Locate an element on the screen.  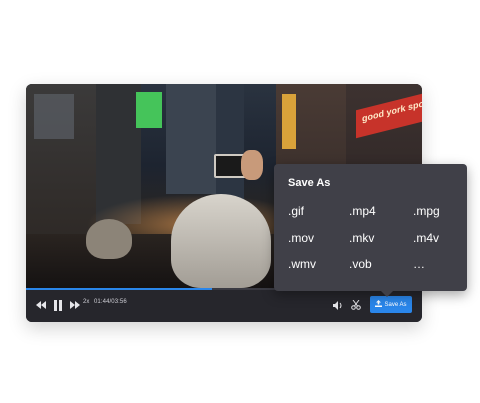
format-option-gif: .gif is located at coordinates (296, 211).